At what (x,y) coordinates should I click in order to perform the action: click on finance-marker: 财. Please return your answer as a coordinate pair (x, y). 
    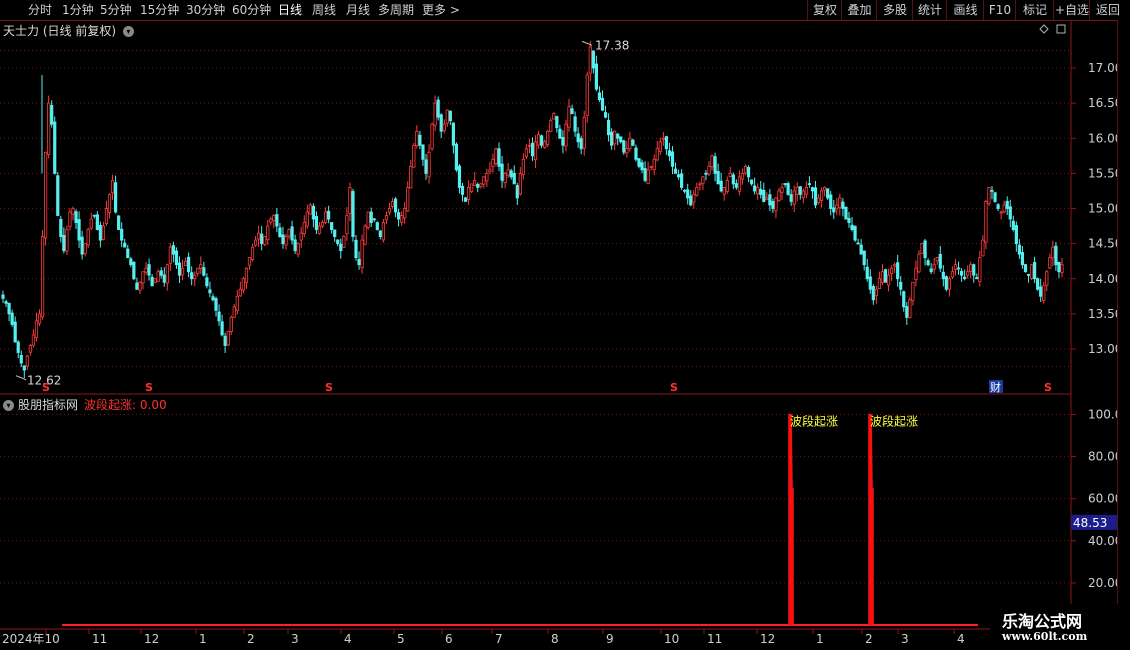
    Looking at the image, I should click on (995, 387).